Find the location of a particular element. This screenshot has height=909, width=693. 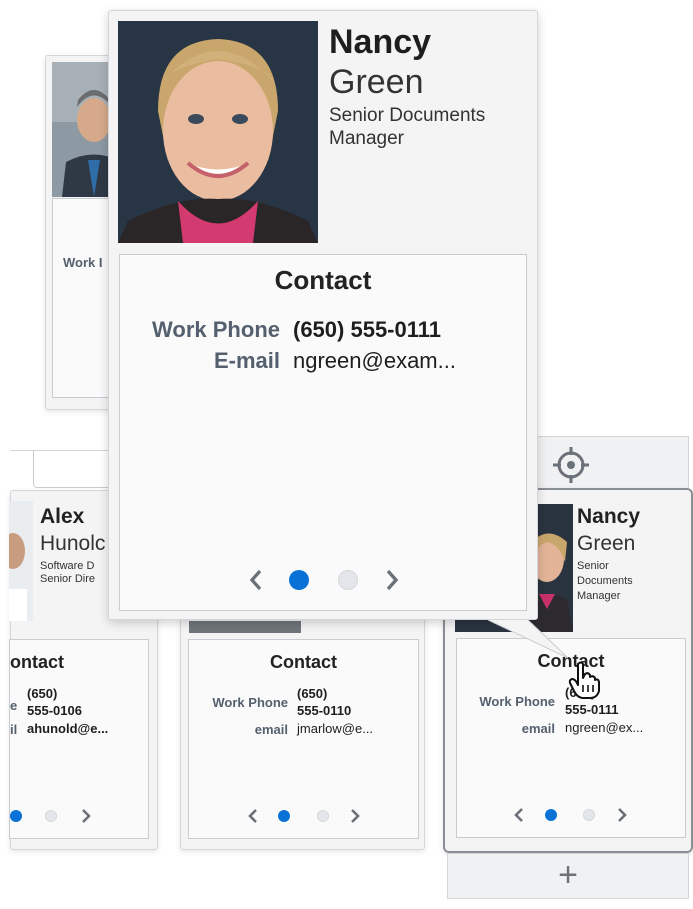

plus-icon: + is located at coordinates (568, 875).